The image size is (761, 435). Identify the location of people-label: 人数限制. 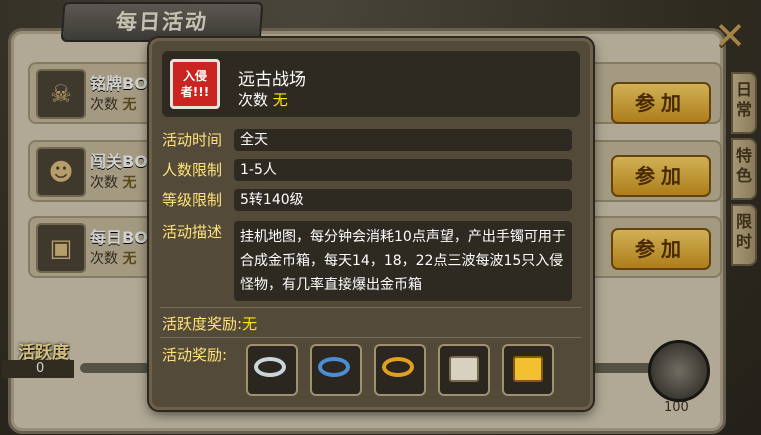
(192, 170).